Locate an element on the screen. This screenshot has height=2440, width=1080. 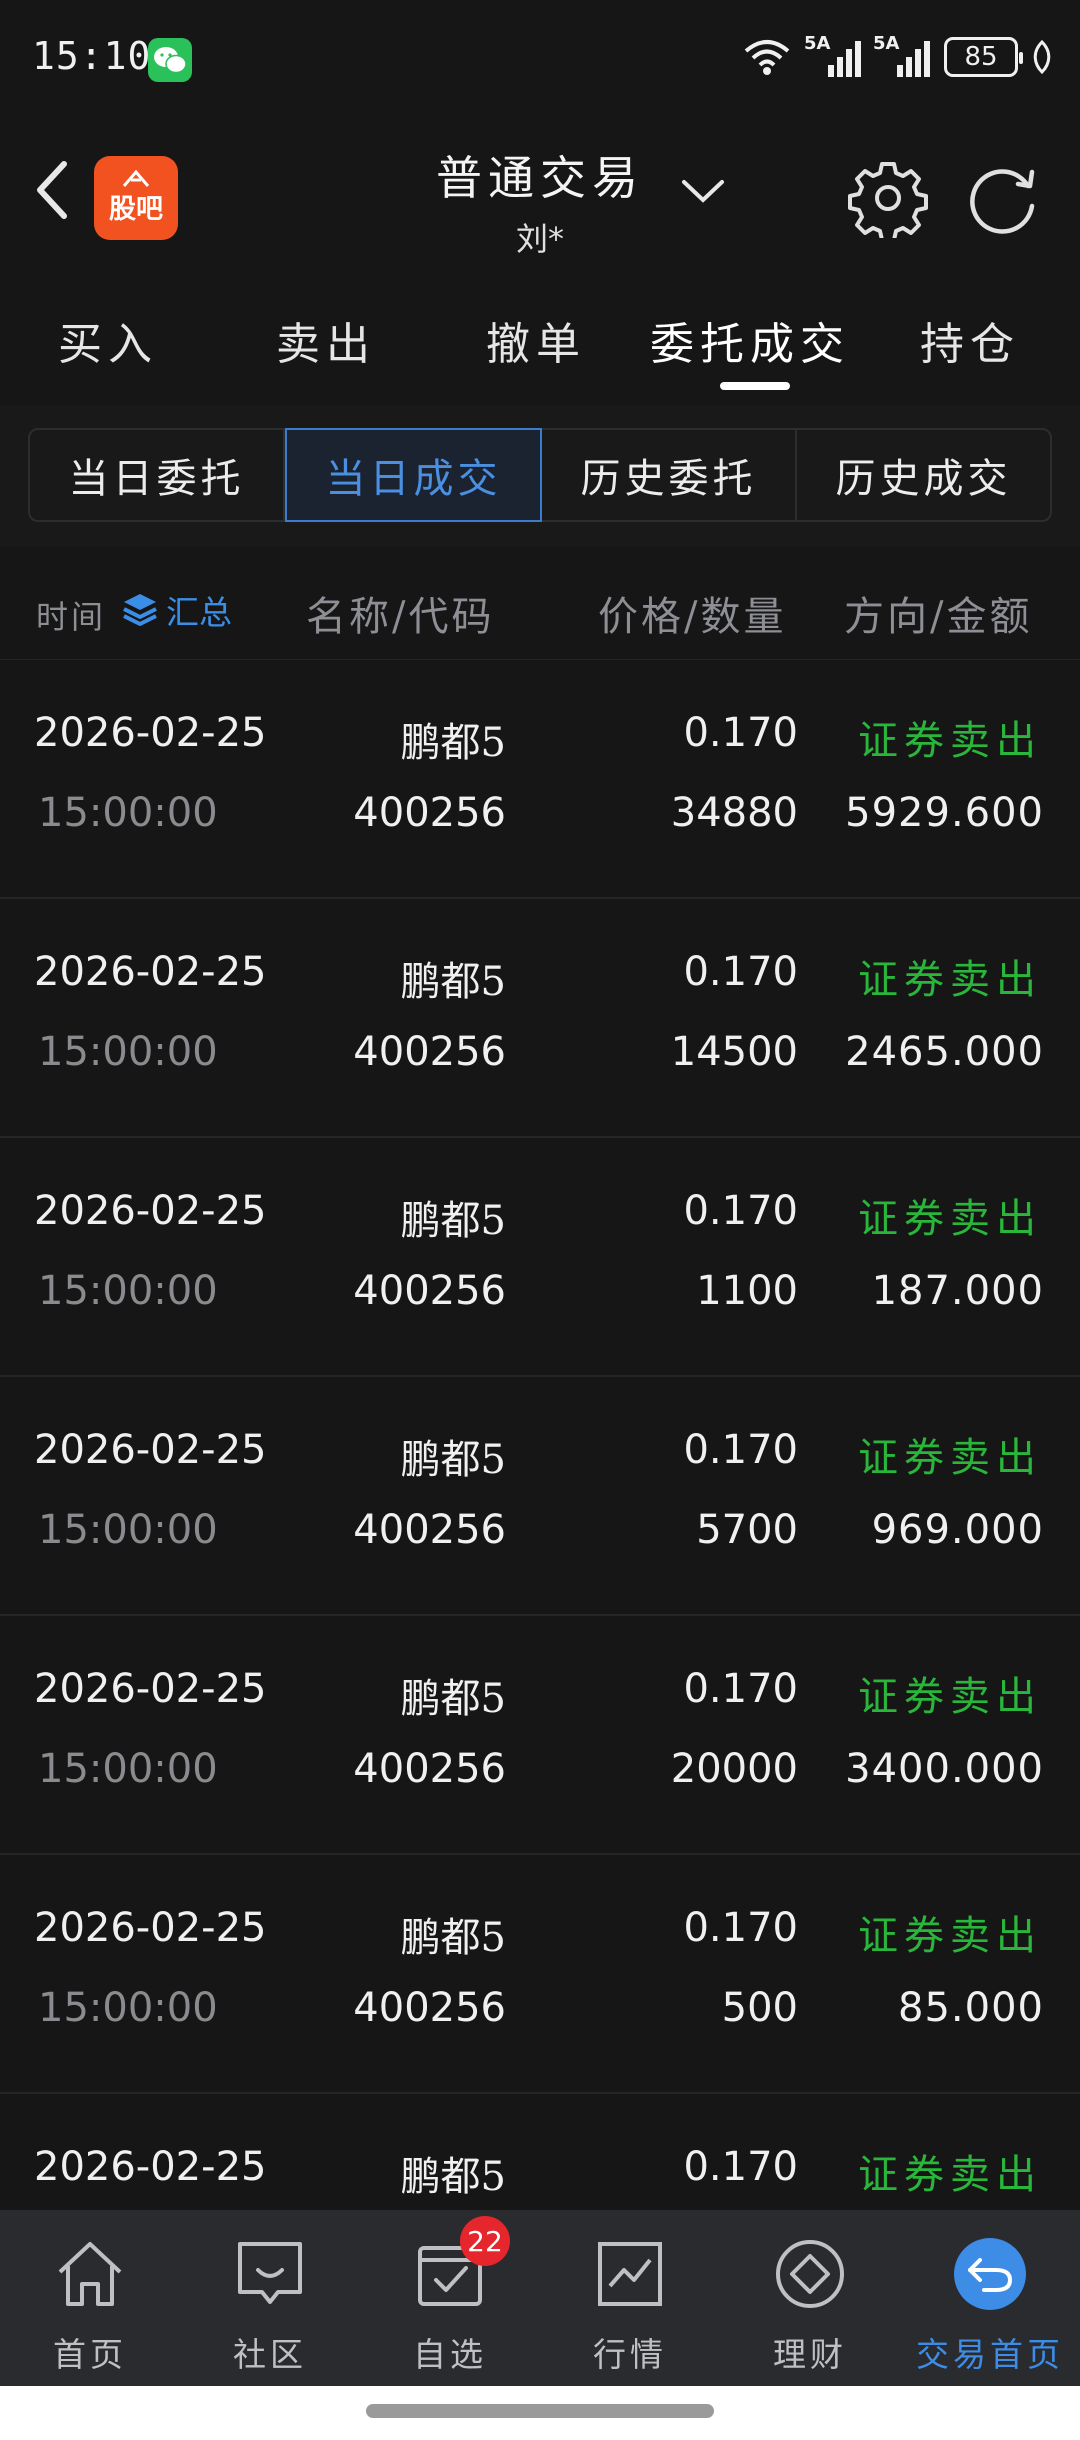
nav-finance: 理财 is located at coordinates (810, 2298).